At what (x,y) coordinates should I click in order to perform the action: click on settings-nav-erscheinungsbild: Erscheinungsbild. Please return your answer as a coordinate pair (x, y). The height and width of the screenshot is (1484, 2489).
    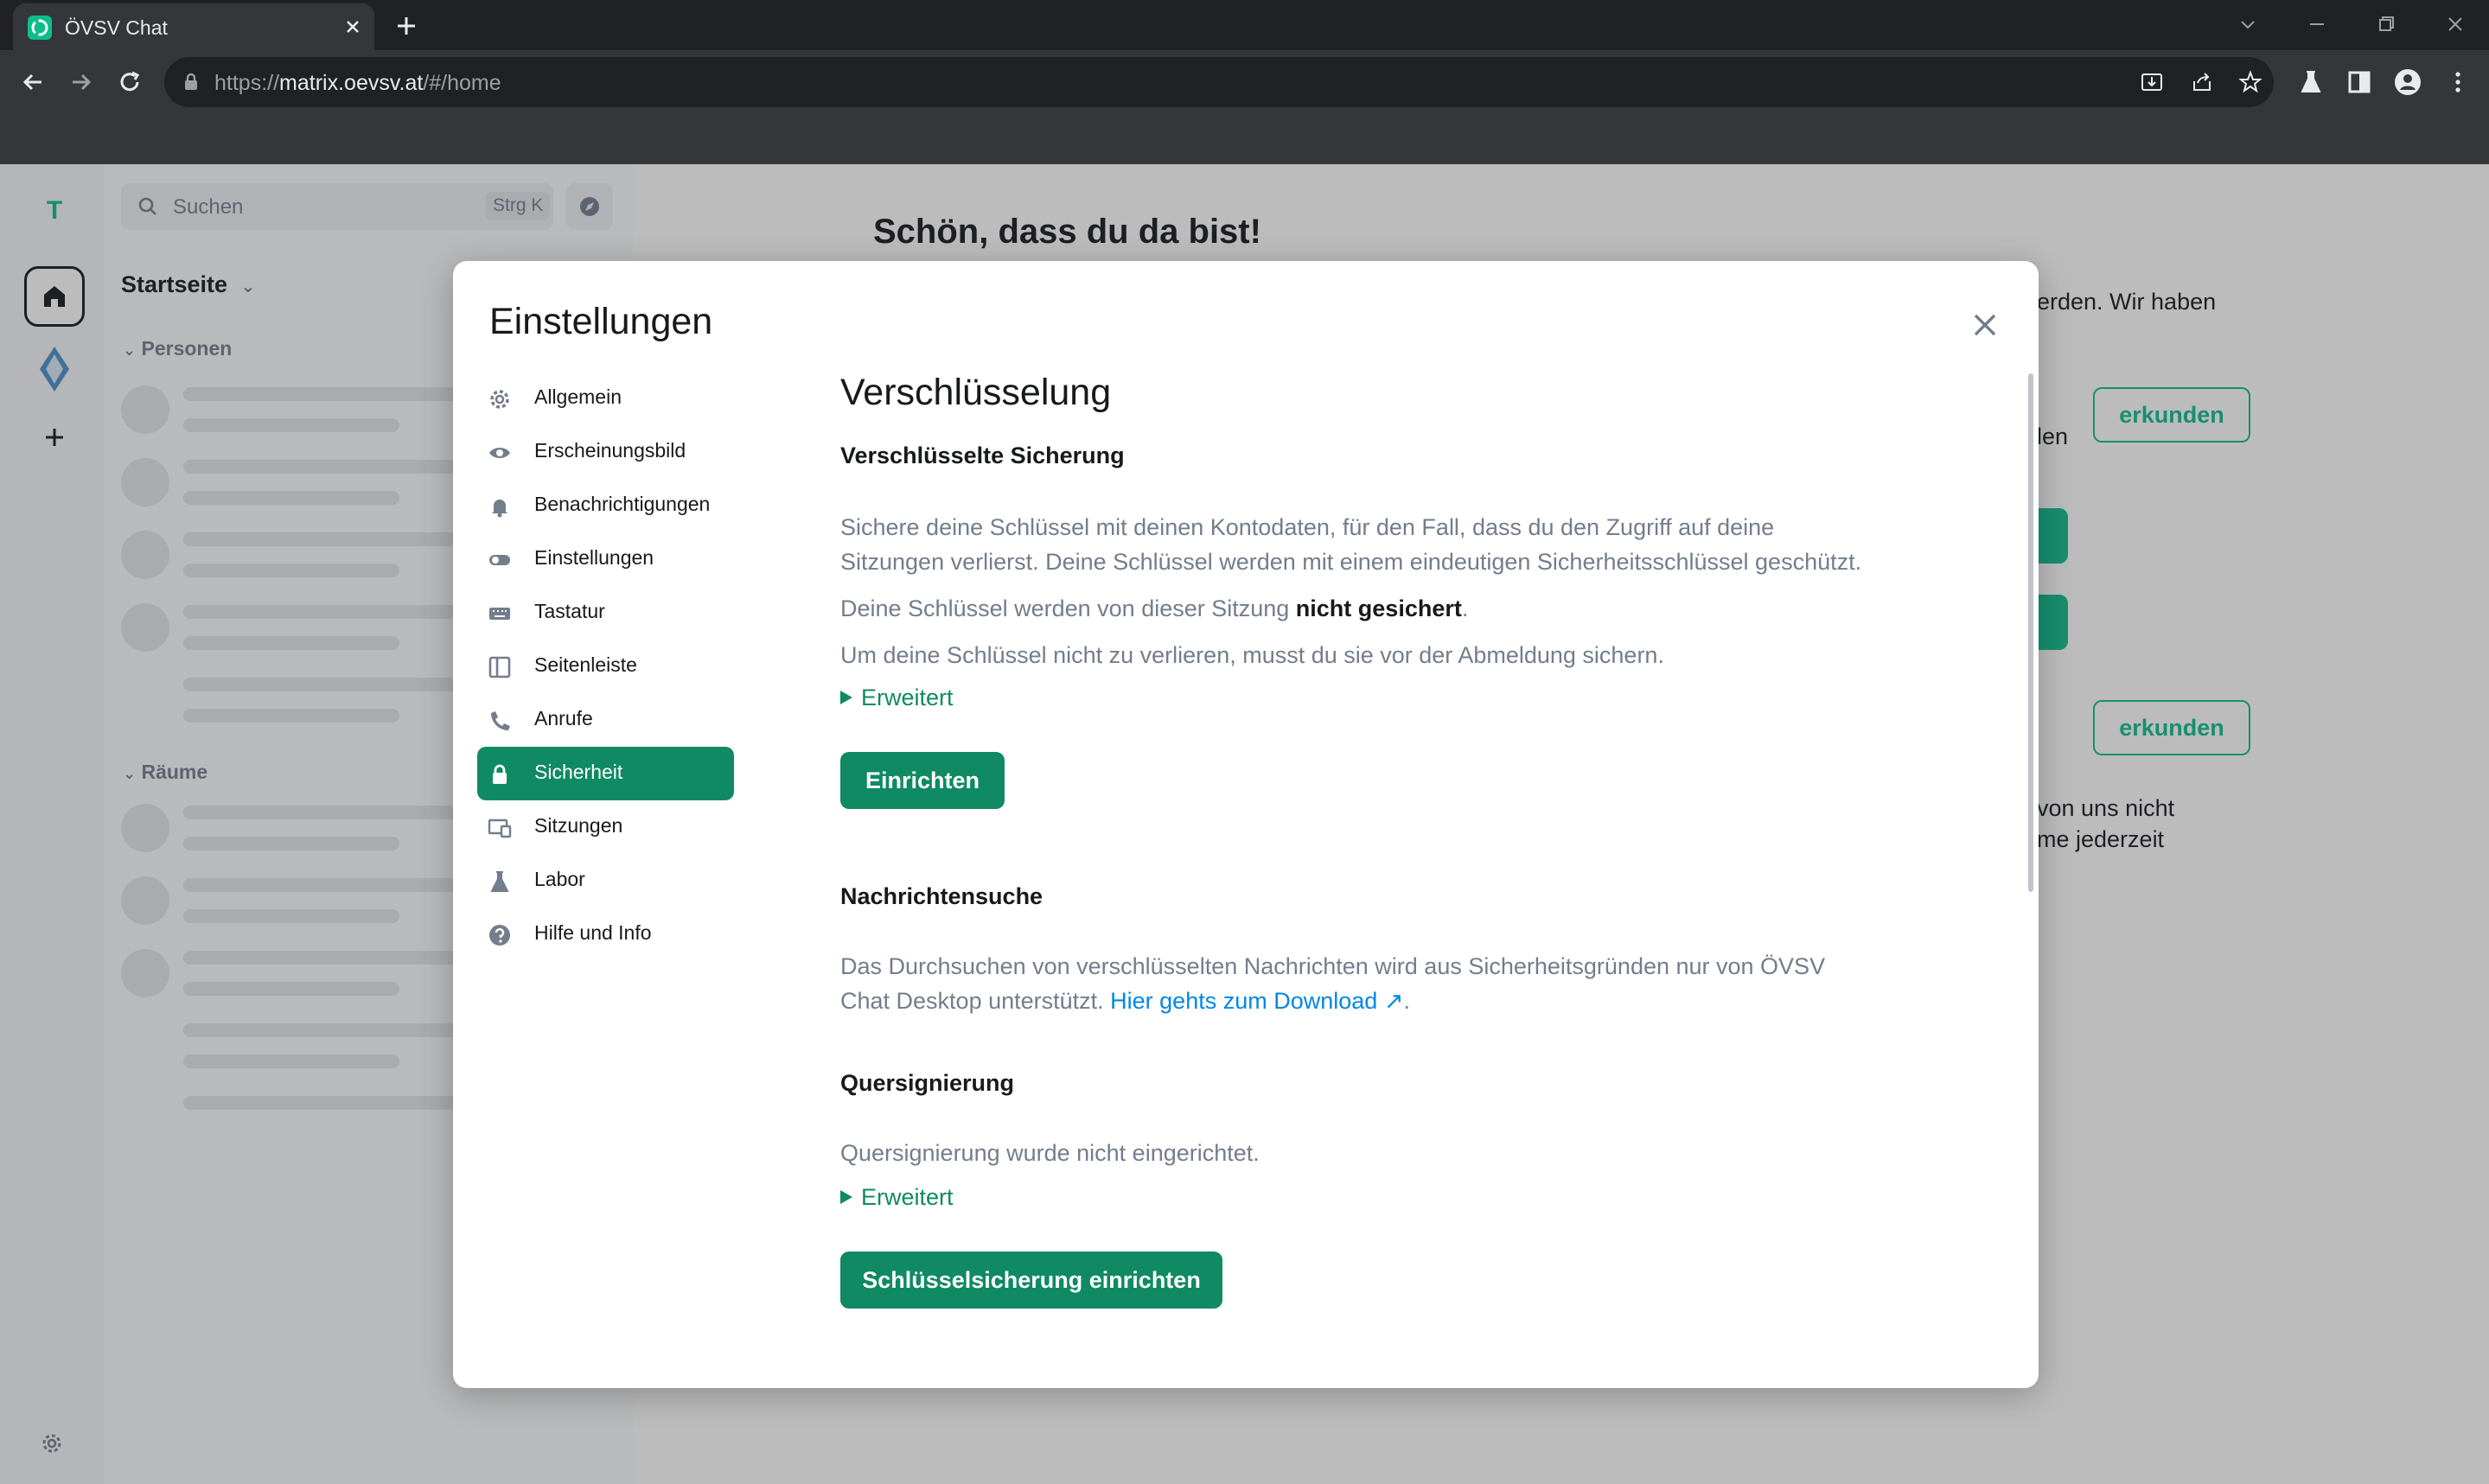
    Looking at the image, I should click on (605, 452).